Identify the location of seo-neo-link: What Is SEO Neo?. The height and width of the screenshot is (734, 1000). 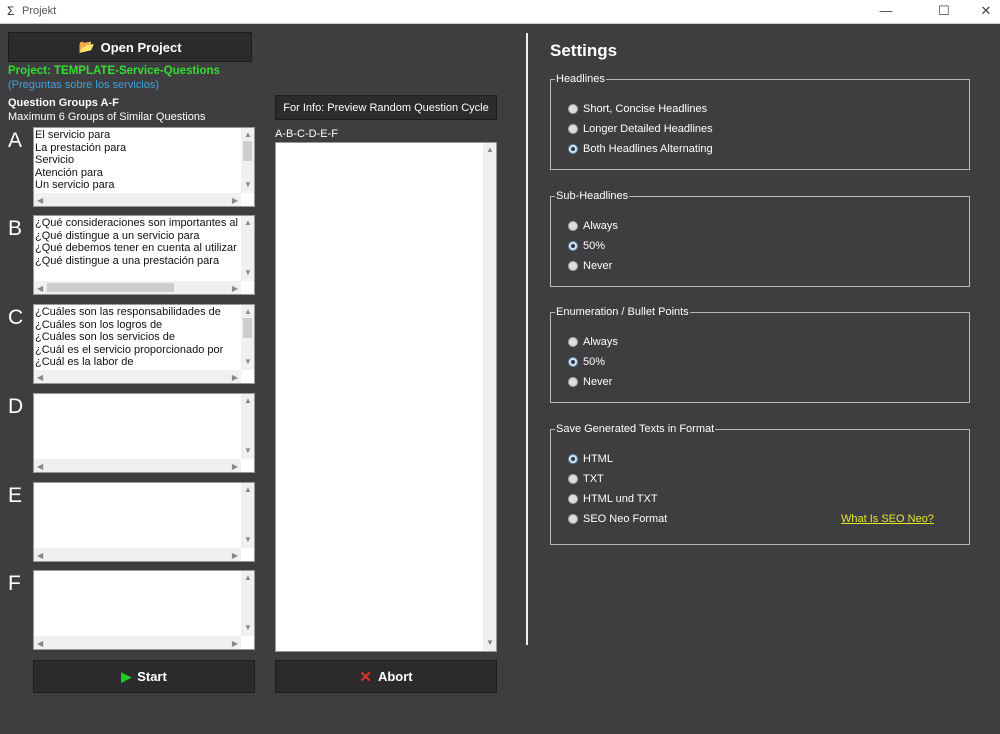
(887, 519).